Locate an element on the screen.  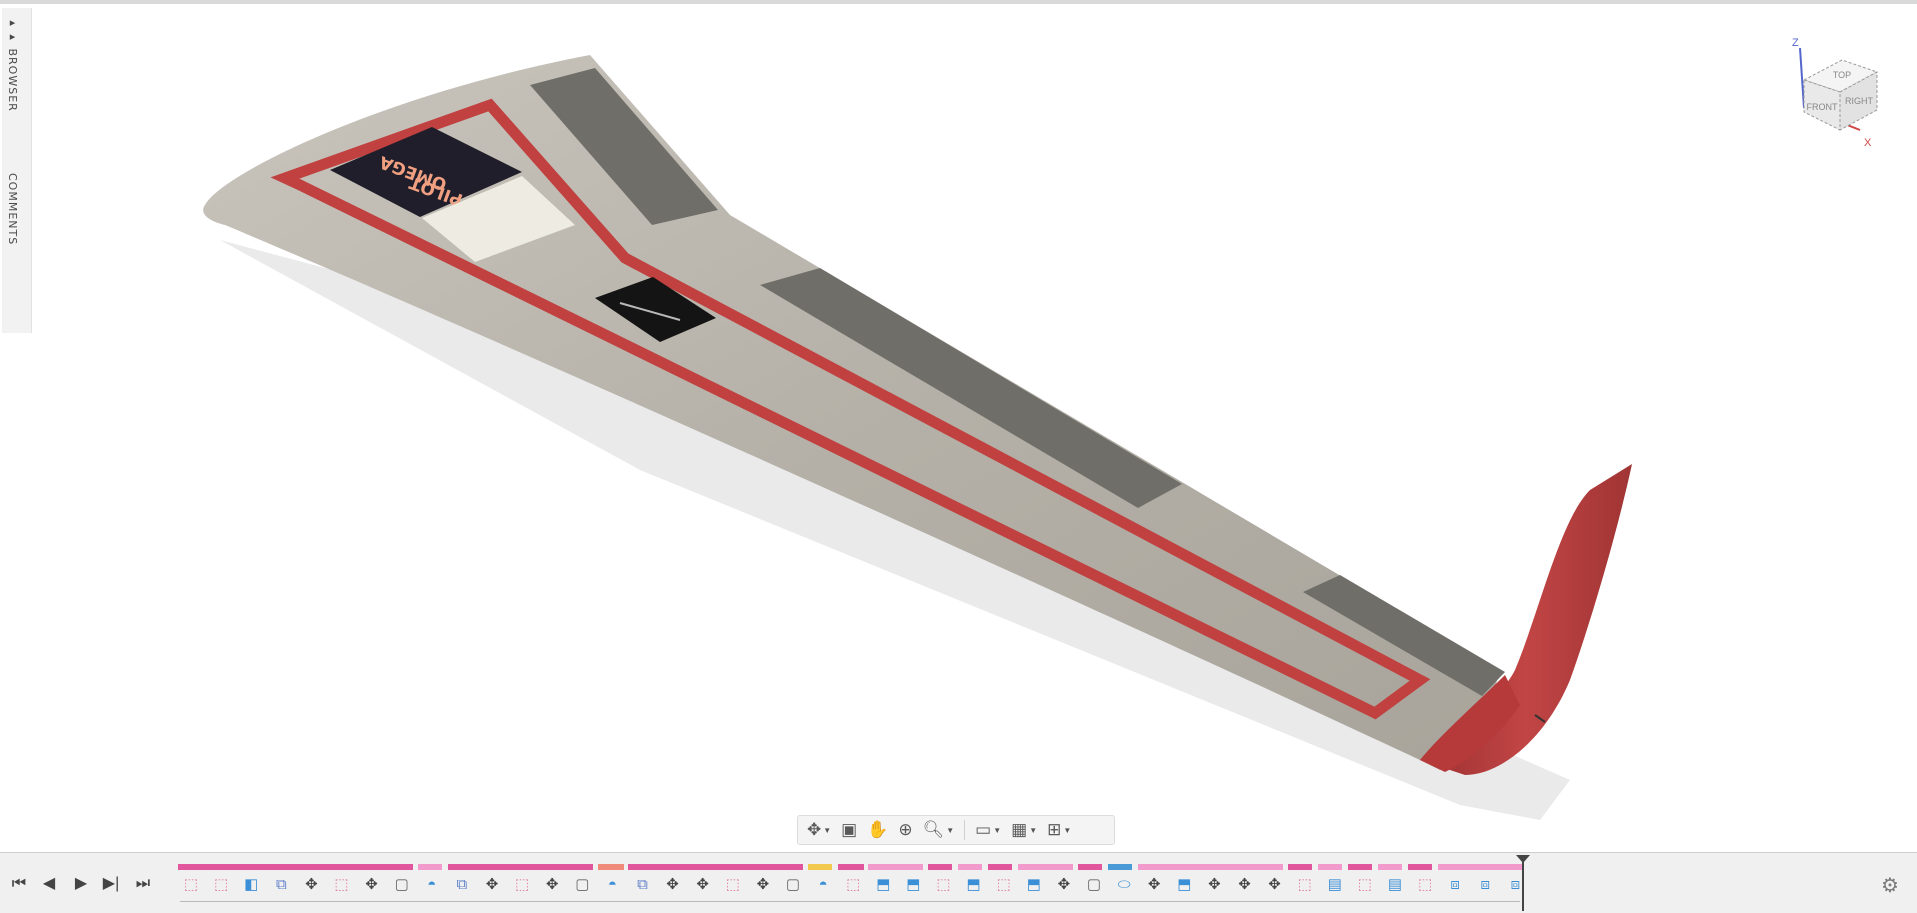
display-settings-icon: ▭ ▼ is located at coordinates (988, 830).